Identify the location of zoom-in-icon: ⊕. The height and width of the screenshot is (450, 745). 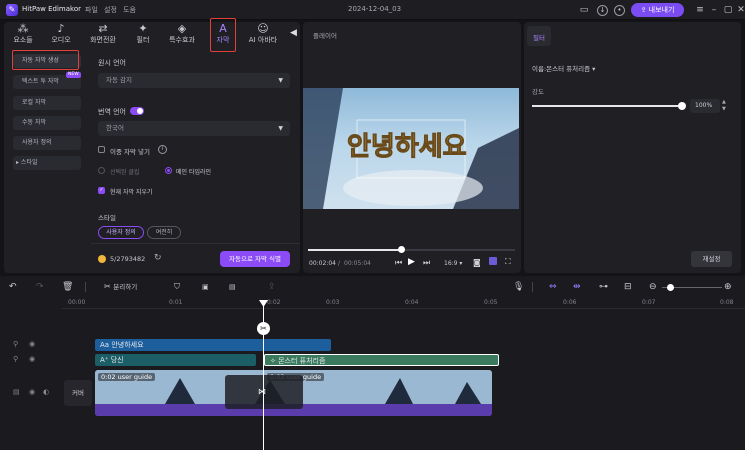
(728, 287).